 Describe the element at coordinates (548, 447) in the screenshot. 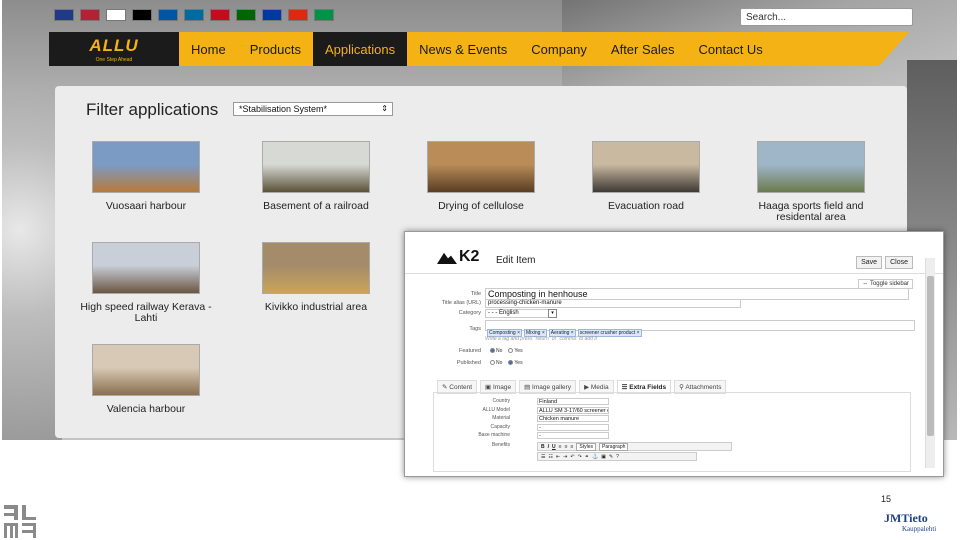

I see `italic-button: I` at that location.